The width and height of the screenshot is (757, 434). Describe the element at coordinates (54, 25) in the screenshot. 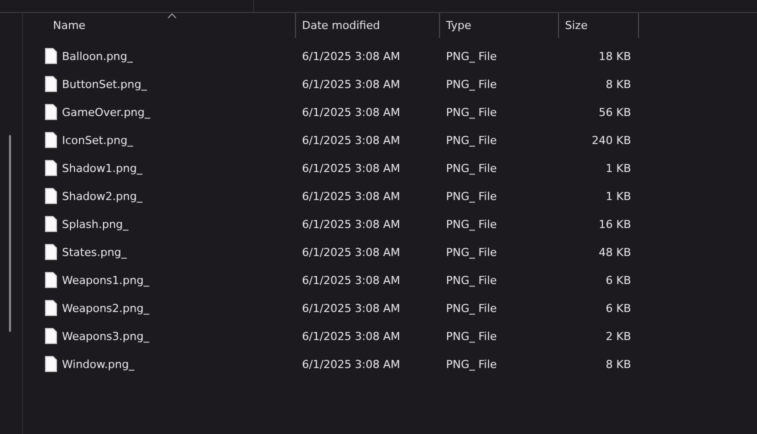

I see `column-header: Name` at that location.